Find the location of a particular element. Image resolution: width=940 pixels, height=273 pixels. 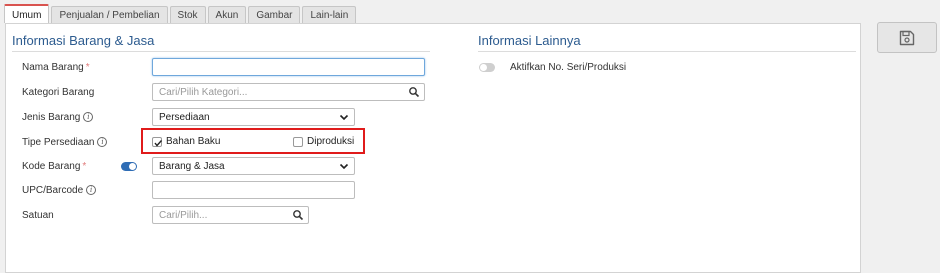

label-tipe-persediaan: Tipe Persediaan i is located at coordinates (65, 142).